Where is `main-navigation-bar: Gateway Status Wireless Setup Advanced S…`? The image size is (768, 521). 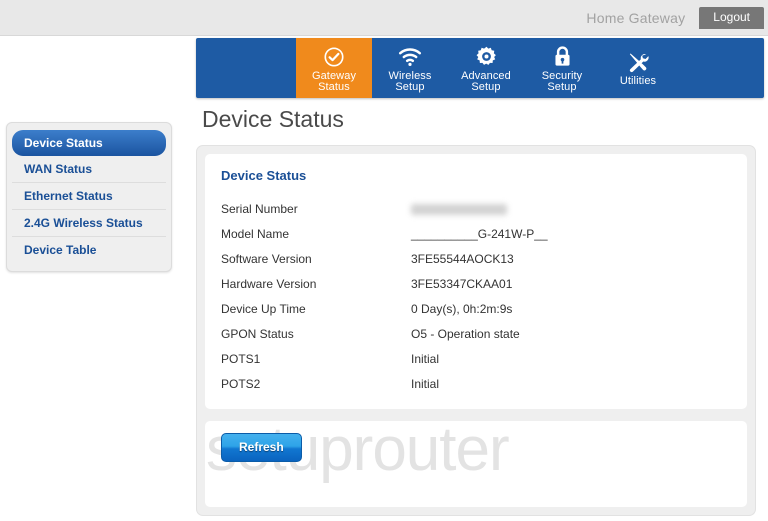
main-navigation-bar: Gateway Status Wireless Setup Advanced S… is located at coordinates (480, 68).